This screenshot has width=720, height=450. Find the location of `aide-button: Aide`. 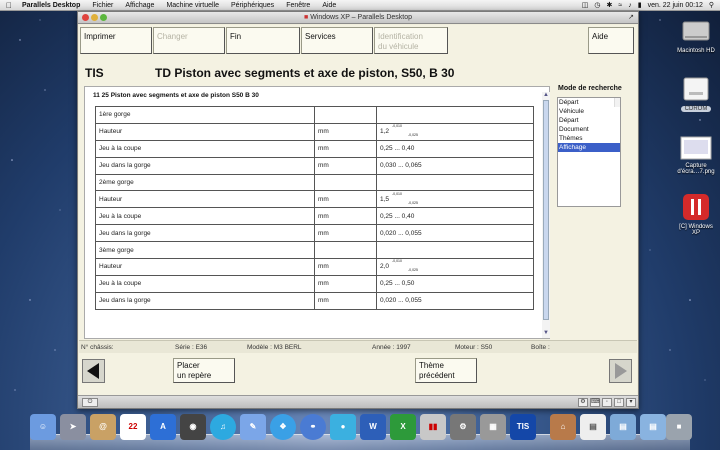

aide-button: Aide is located at coordinates (611, 40).